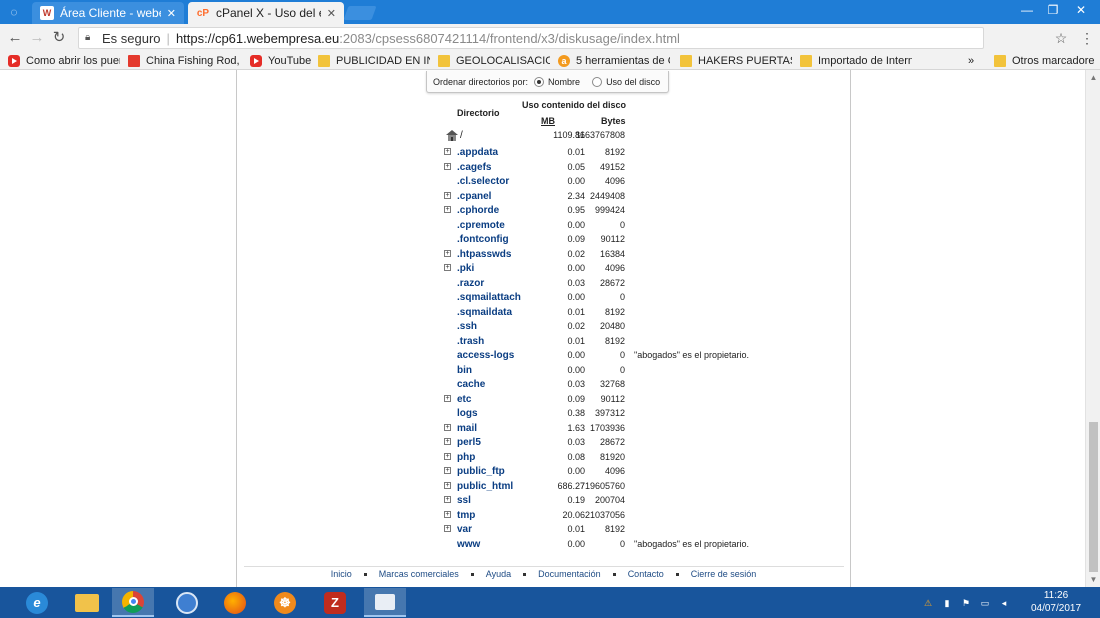  Describe the element at coordinates (498, 576) in the screenshot. I see `footer-link-ayuda: Ayuda` at that location.